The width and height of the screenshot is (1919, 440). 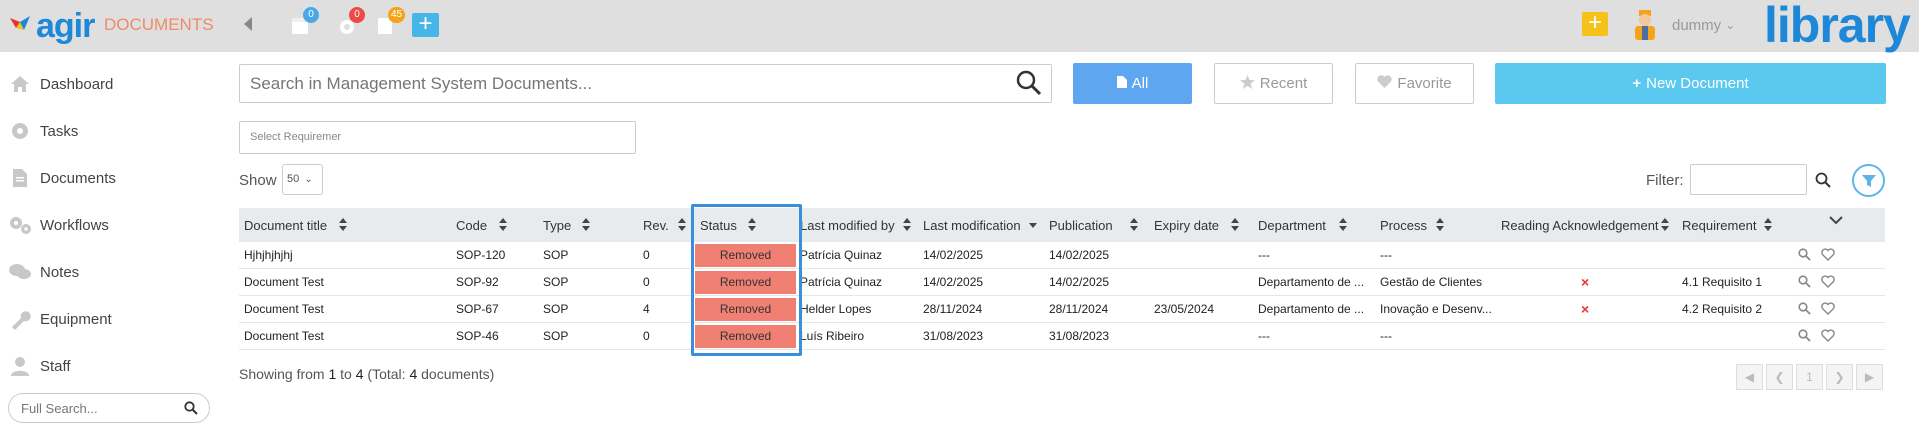 I want to click on sidebar-item-notes: Notes, so click(x=43, y=272).